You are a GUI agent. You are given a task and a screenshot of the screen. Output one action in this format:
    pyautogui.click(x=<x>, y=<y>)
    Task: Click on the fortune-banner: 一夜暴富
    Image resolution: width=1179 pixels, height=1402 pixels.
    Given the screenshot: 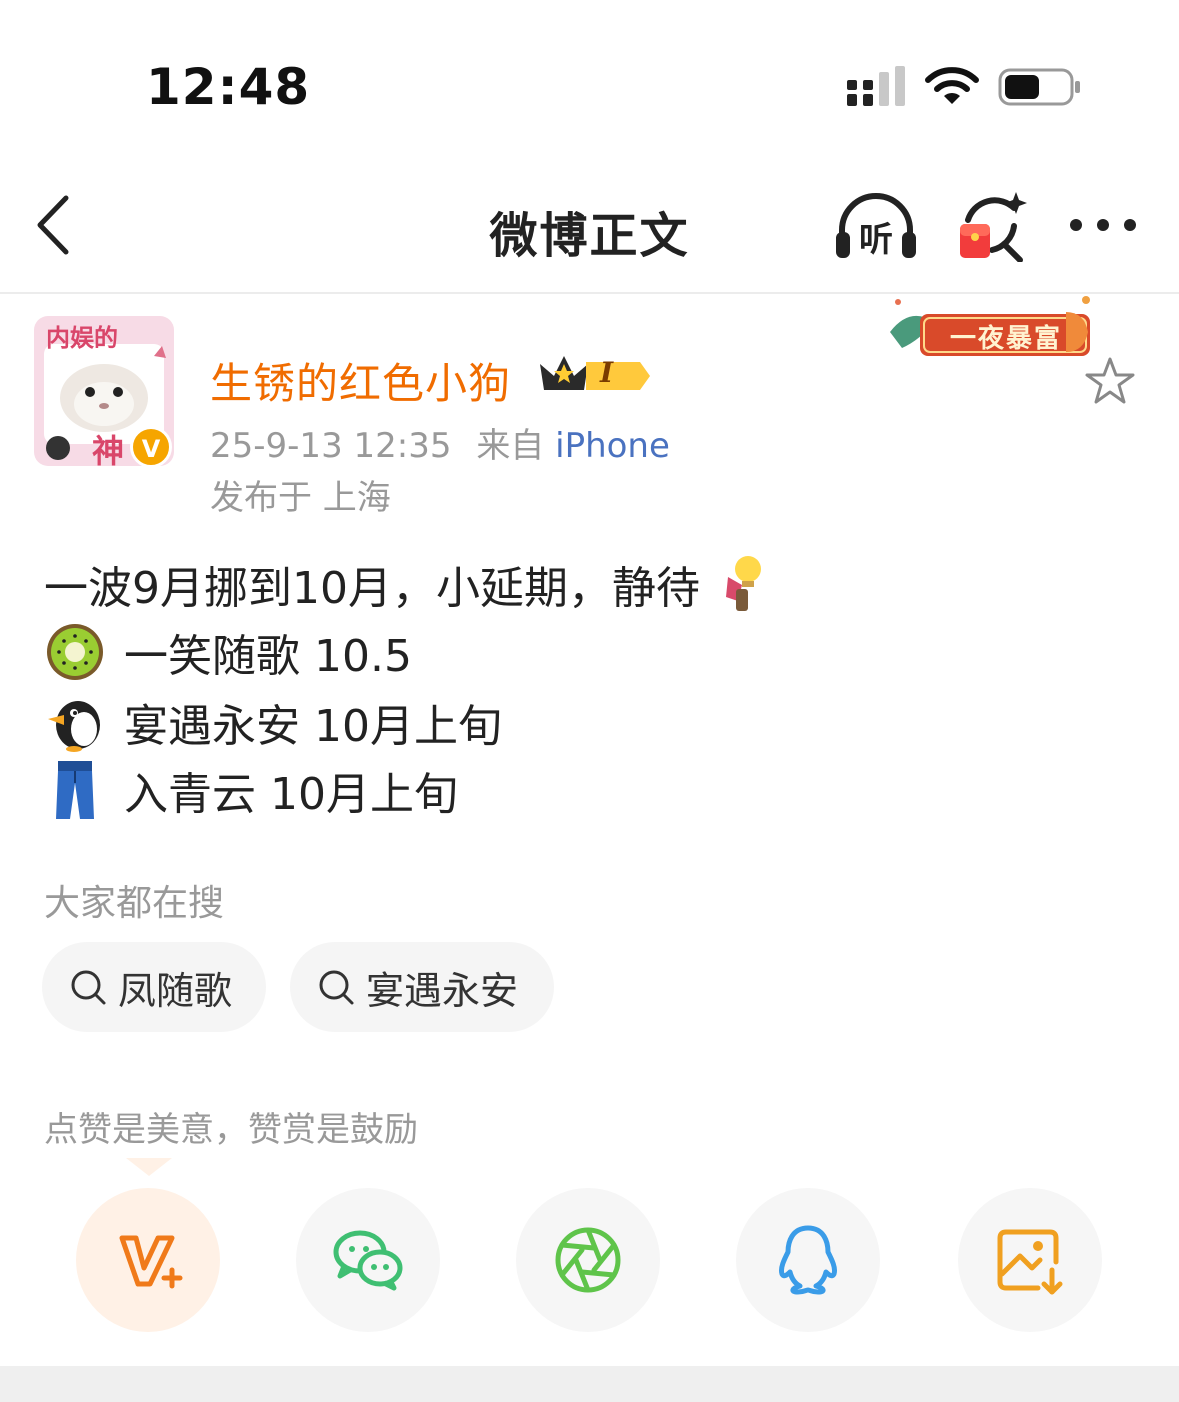 What is the action you would take?
    pyautogui.click(x=991, y=332)
    